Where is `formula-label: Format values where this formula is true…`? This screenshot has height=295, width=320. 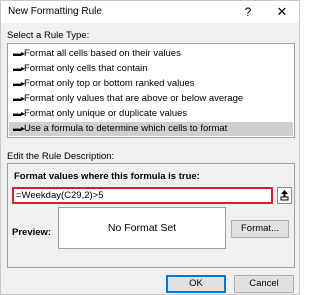 formula-label: Format values where this formula is true… is located at coordinates (107, 176).